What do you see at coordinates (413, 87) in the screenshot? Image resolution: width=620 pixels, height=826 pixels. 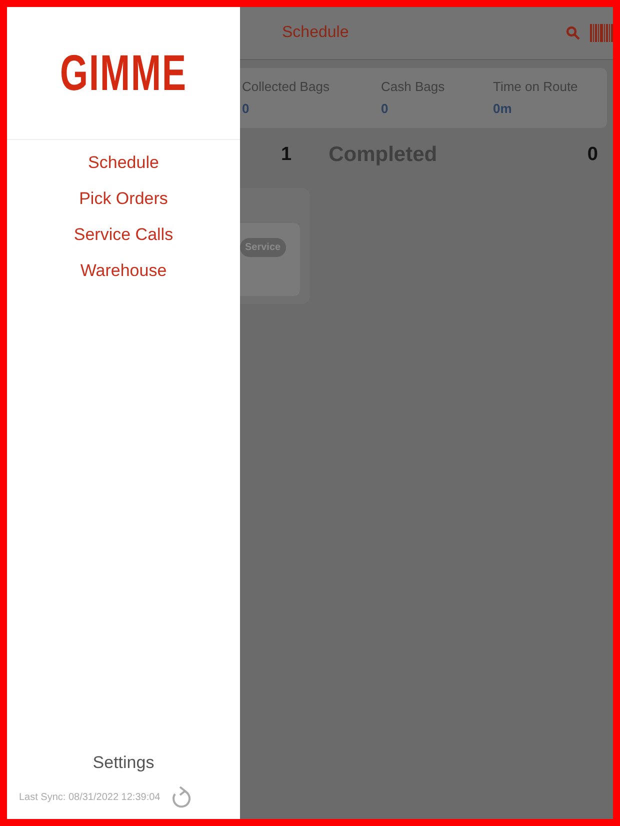 I see `stat-label: Cash Bags` at bounding box center [413, 87].